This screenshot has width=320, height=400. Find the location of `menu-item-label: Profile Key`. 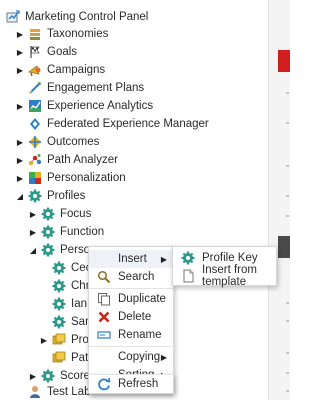

menu-item-label: Profile Key is located at coordinates (230, 258).